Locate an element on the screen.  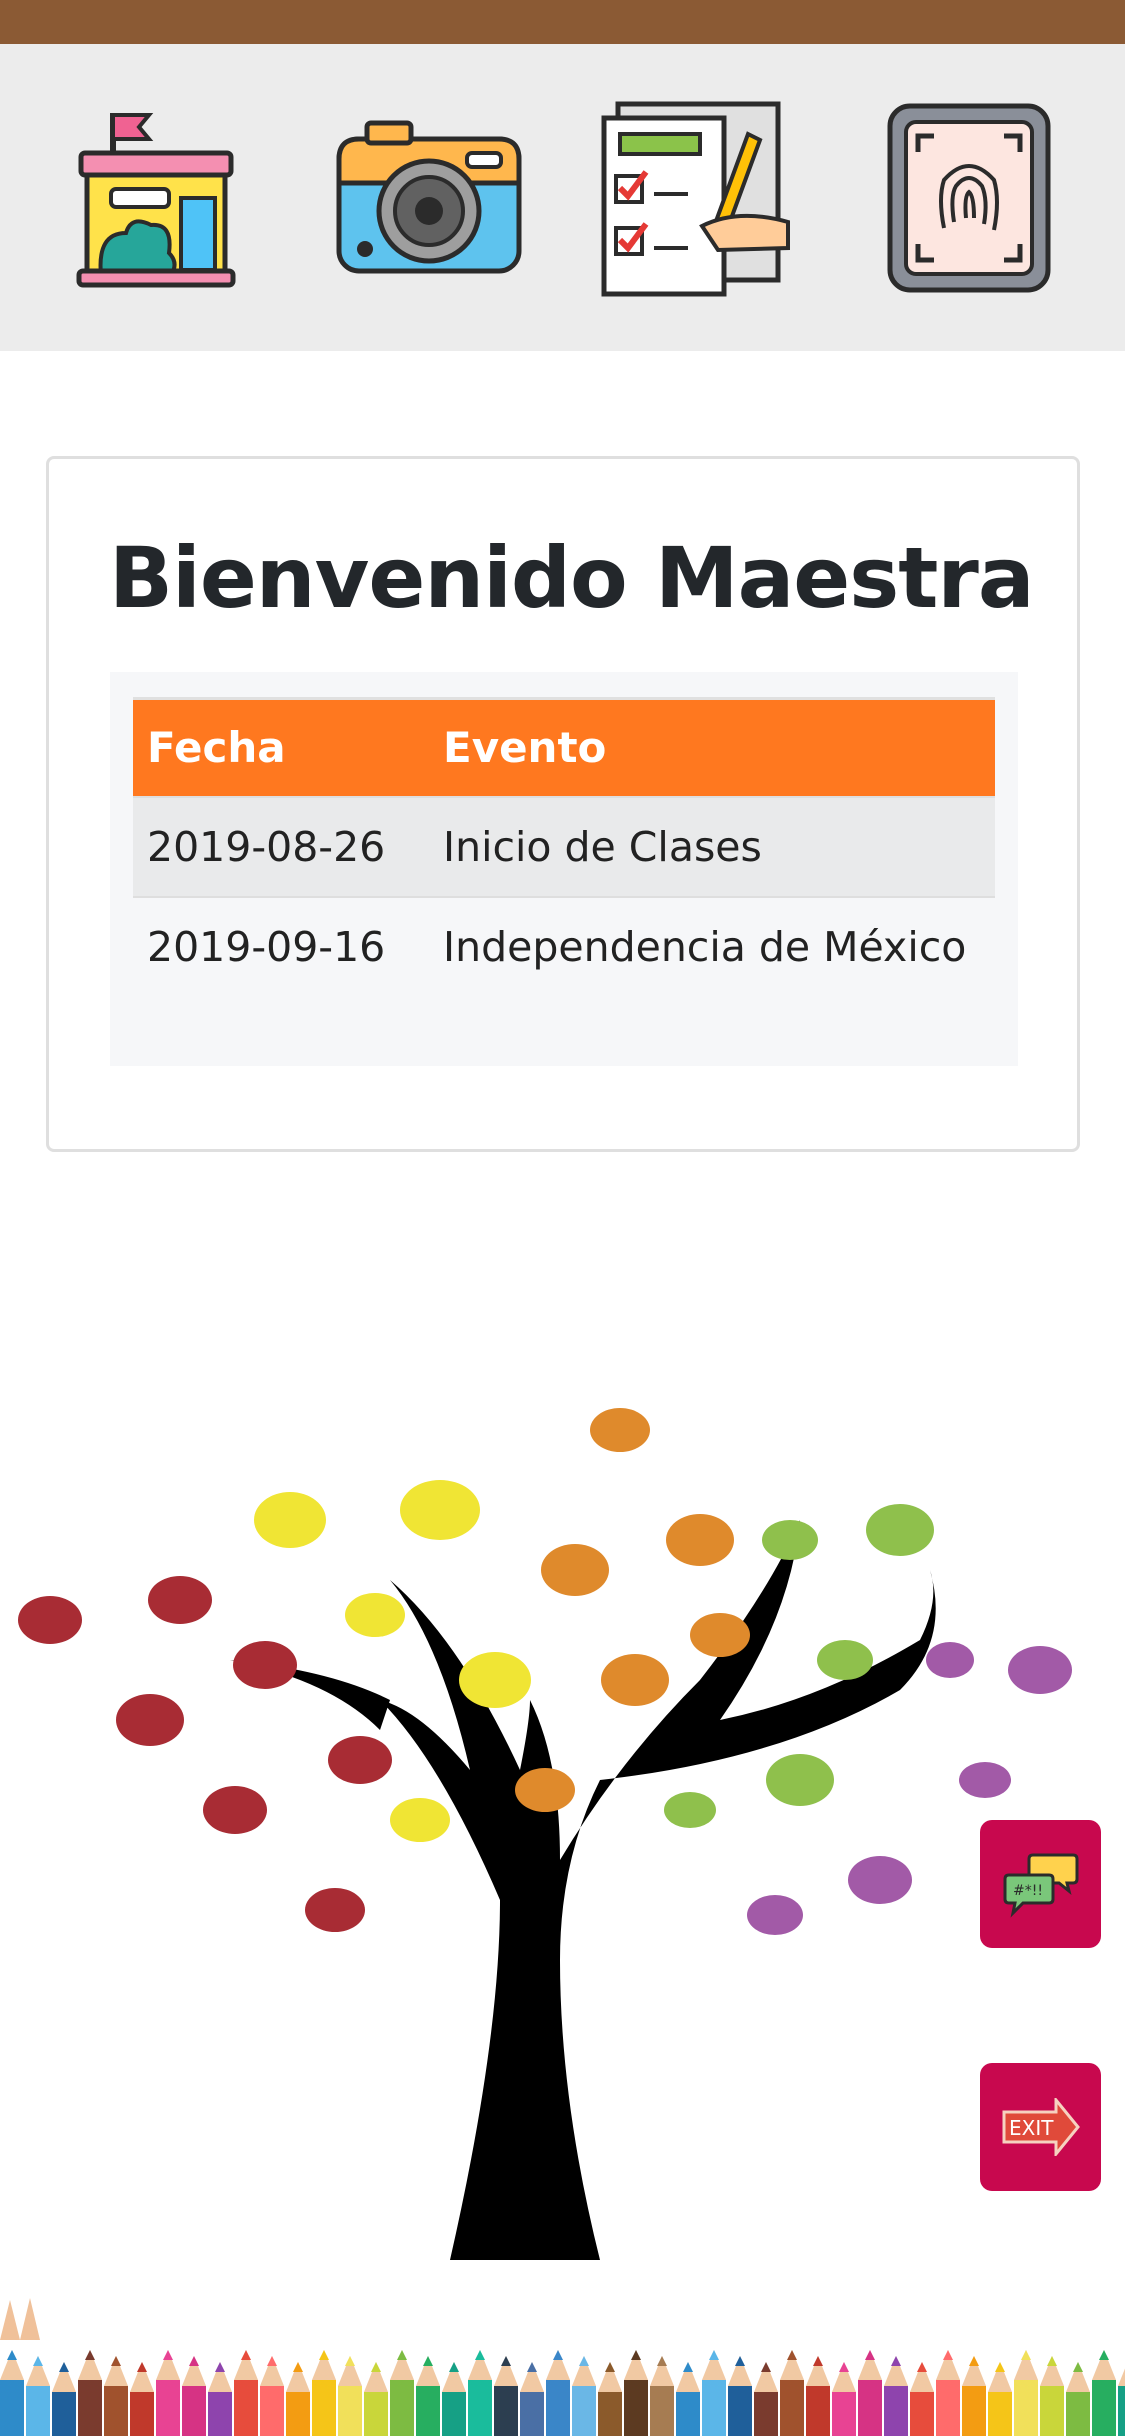
camera-icon is located at coordinates (429, 196).